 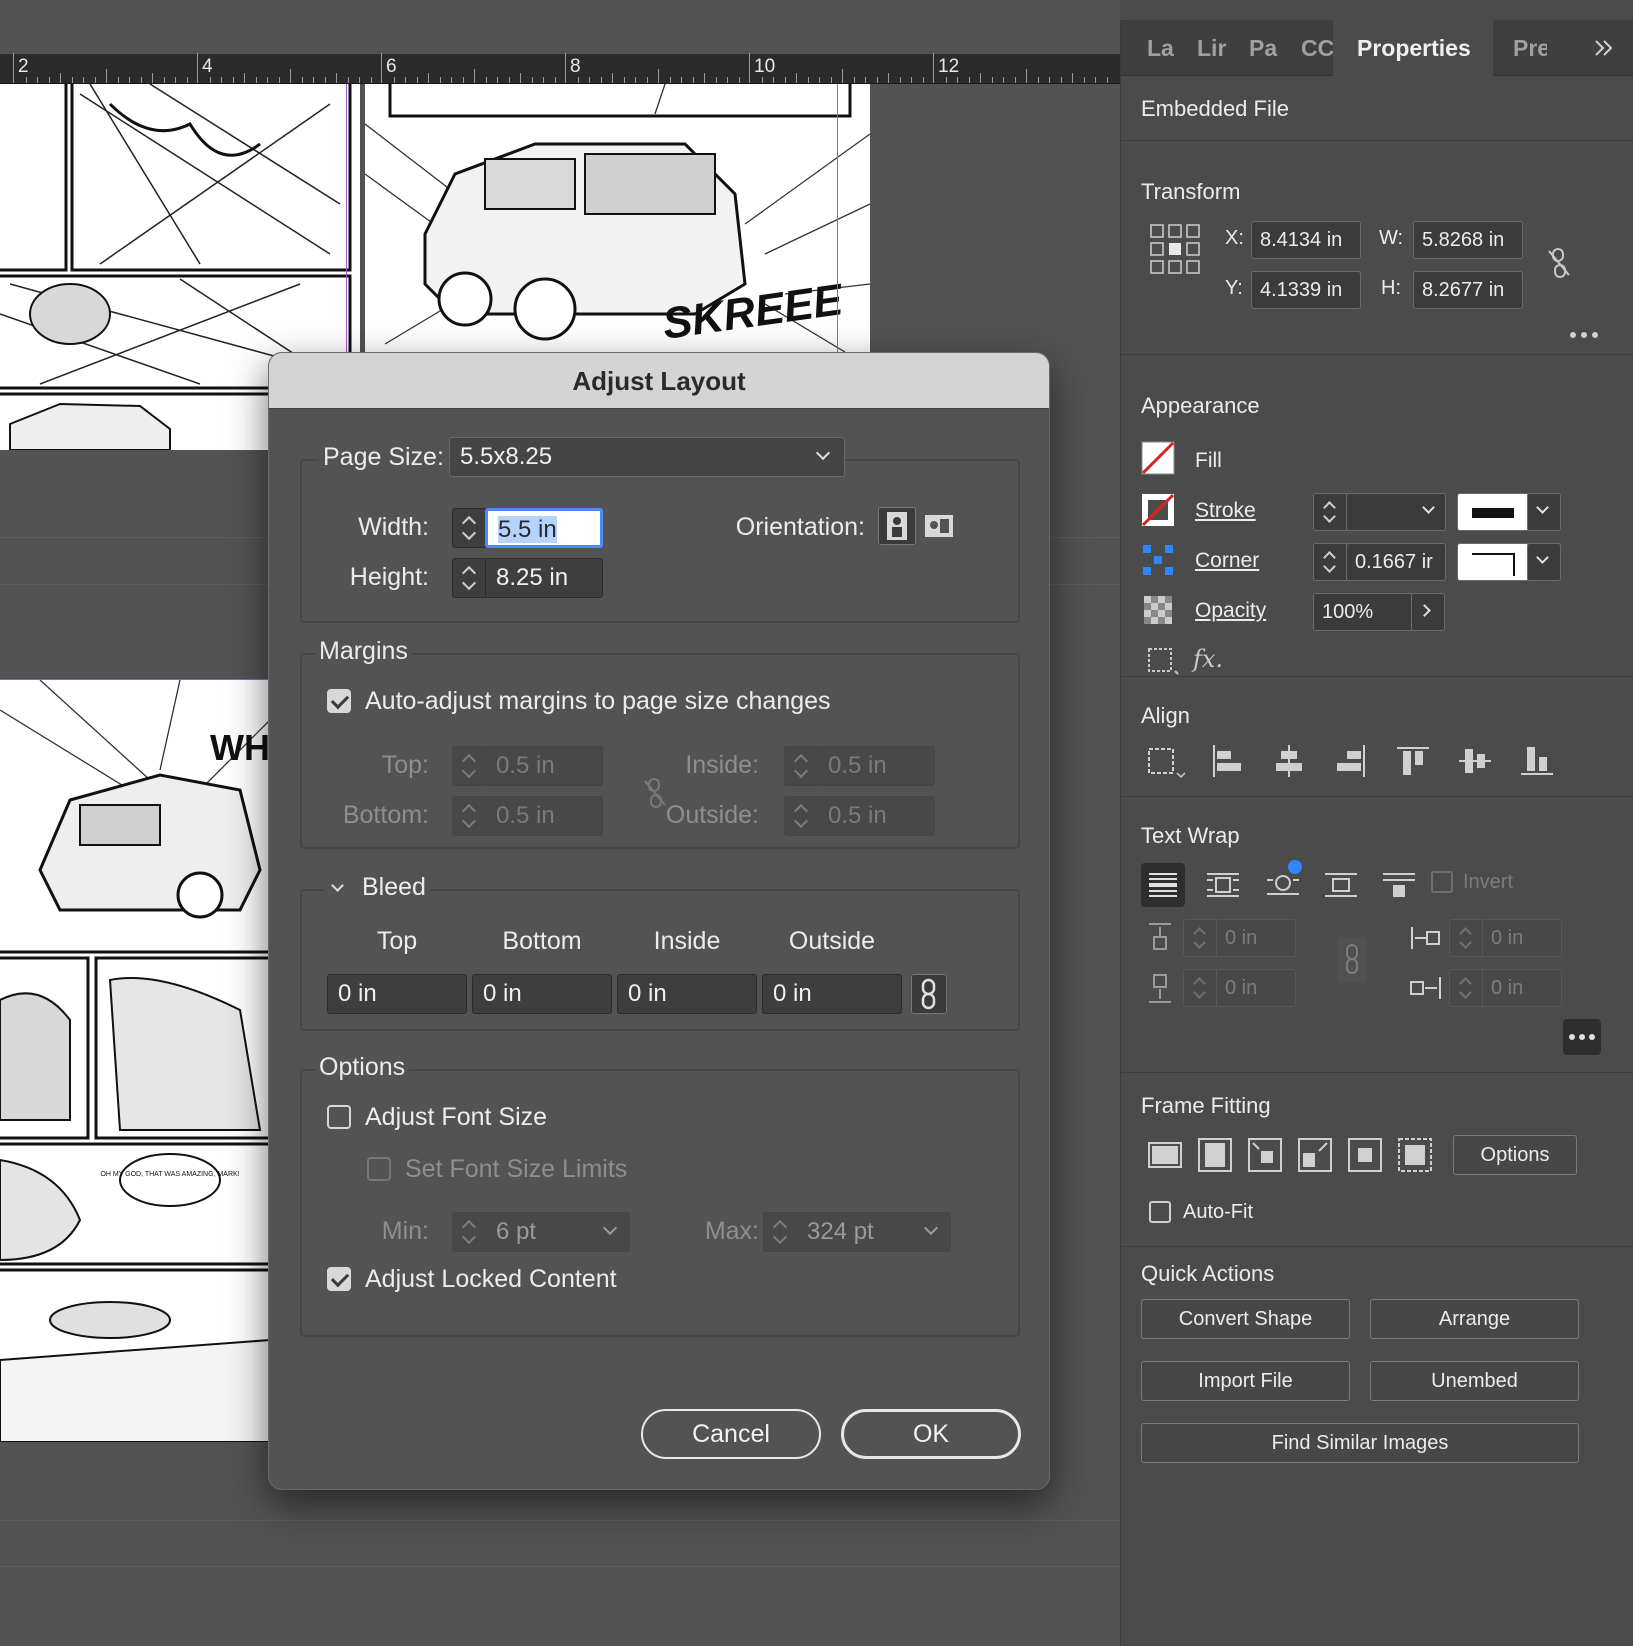 I want to click on opacity-input: 100%, so click(x=1363, y=612).